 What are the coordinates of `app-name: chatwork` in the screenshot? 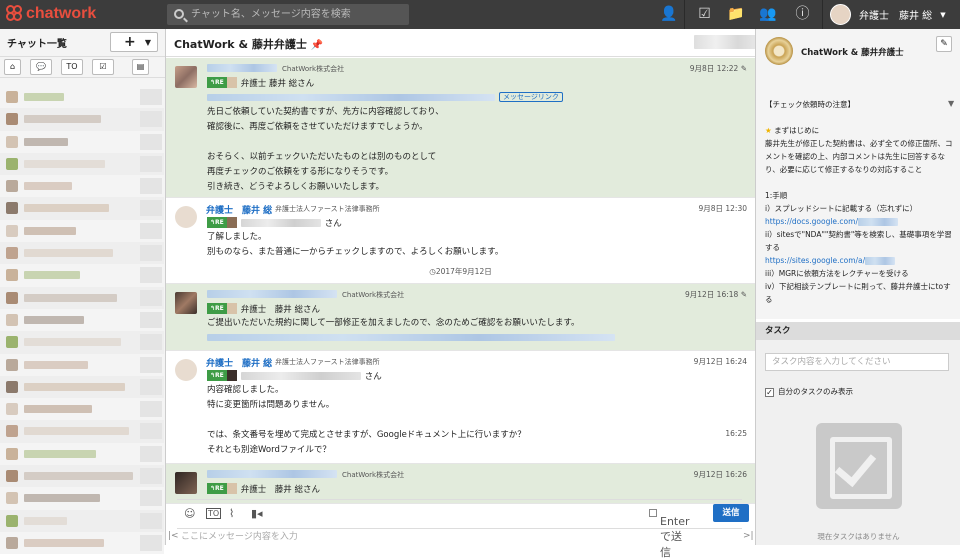 It's located at (61, 13).